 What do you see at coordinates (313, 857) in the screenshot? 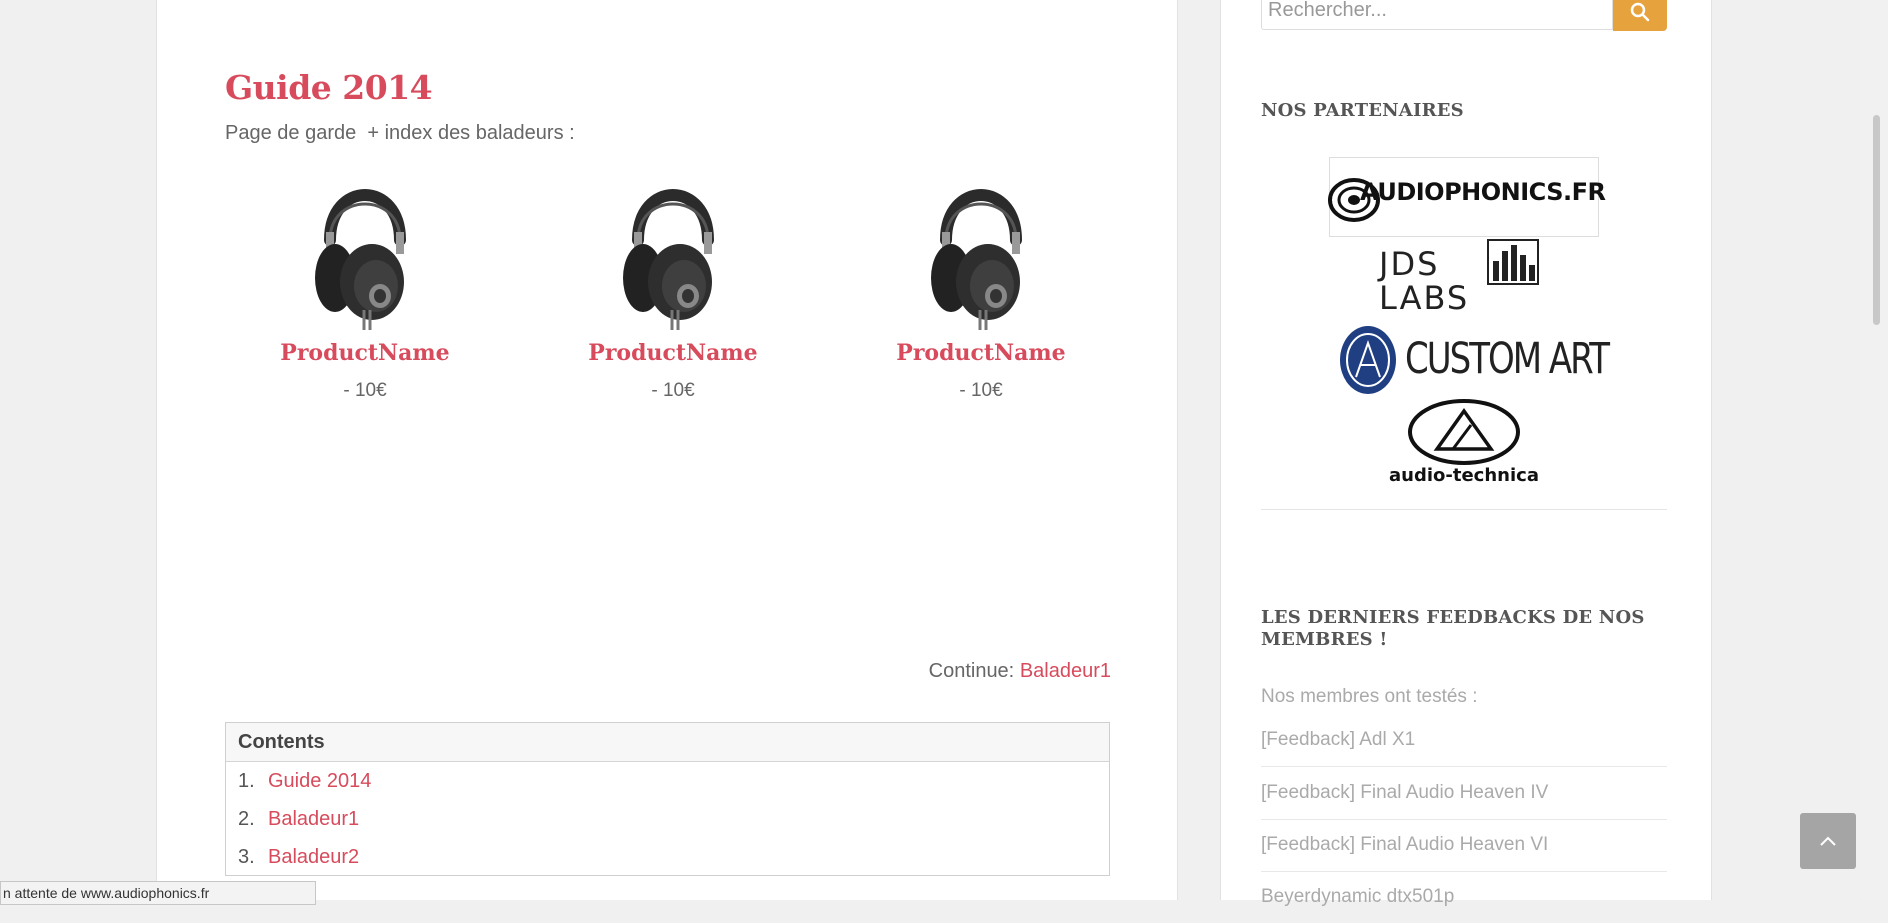
I see `toc-item-link: Baladeur2` at bounding box center [313, 857].